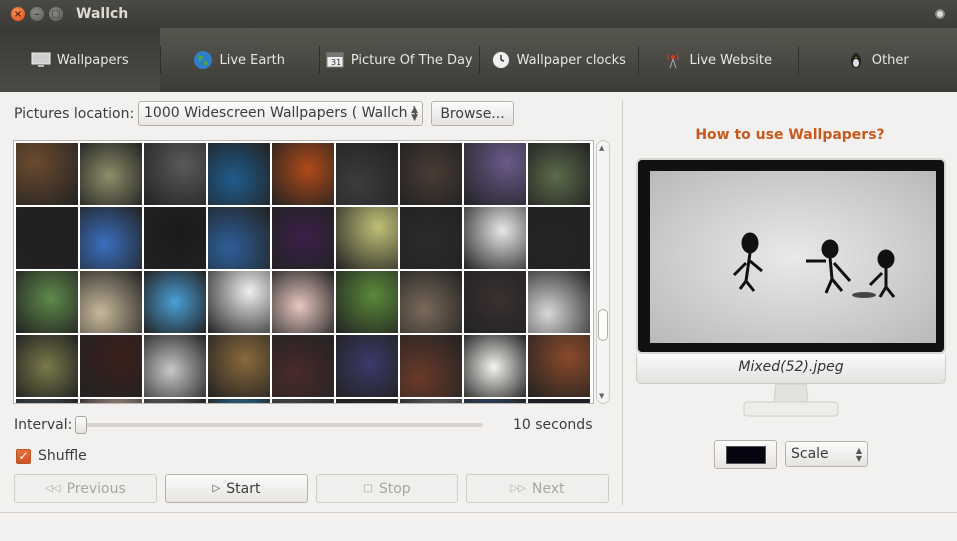  I want to click on tab-other: Other, so click(877, 60).